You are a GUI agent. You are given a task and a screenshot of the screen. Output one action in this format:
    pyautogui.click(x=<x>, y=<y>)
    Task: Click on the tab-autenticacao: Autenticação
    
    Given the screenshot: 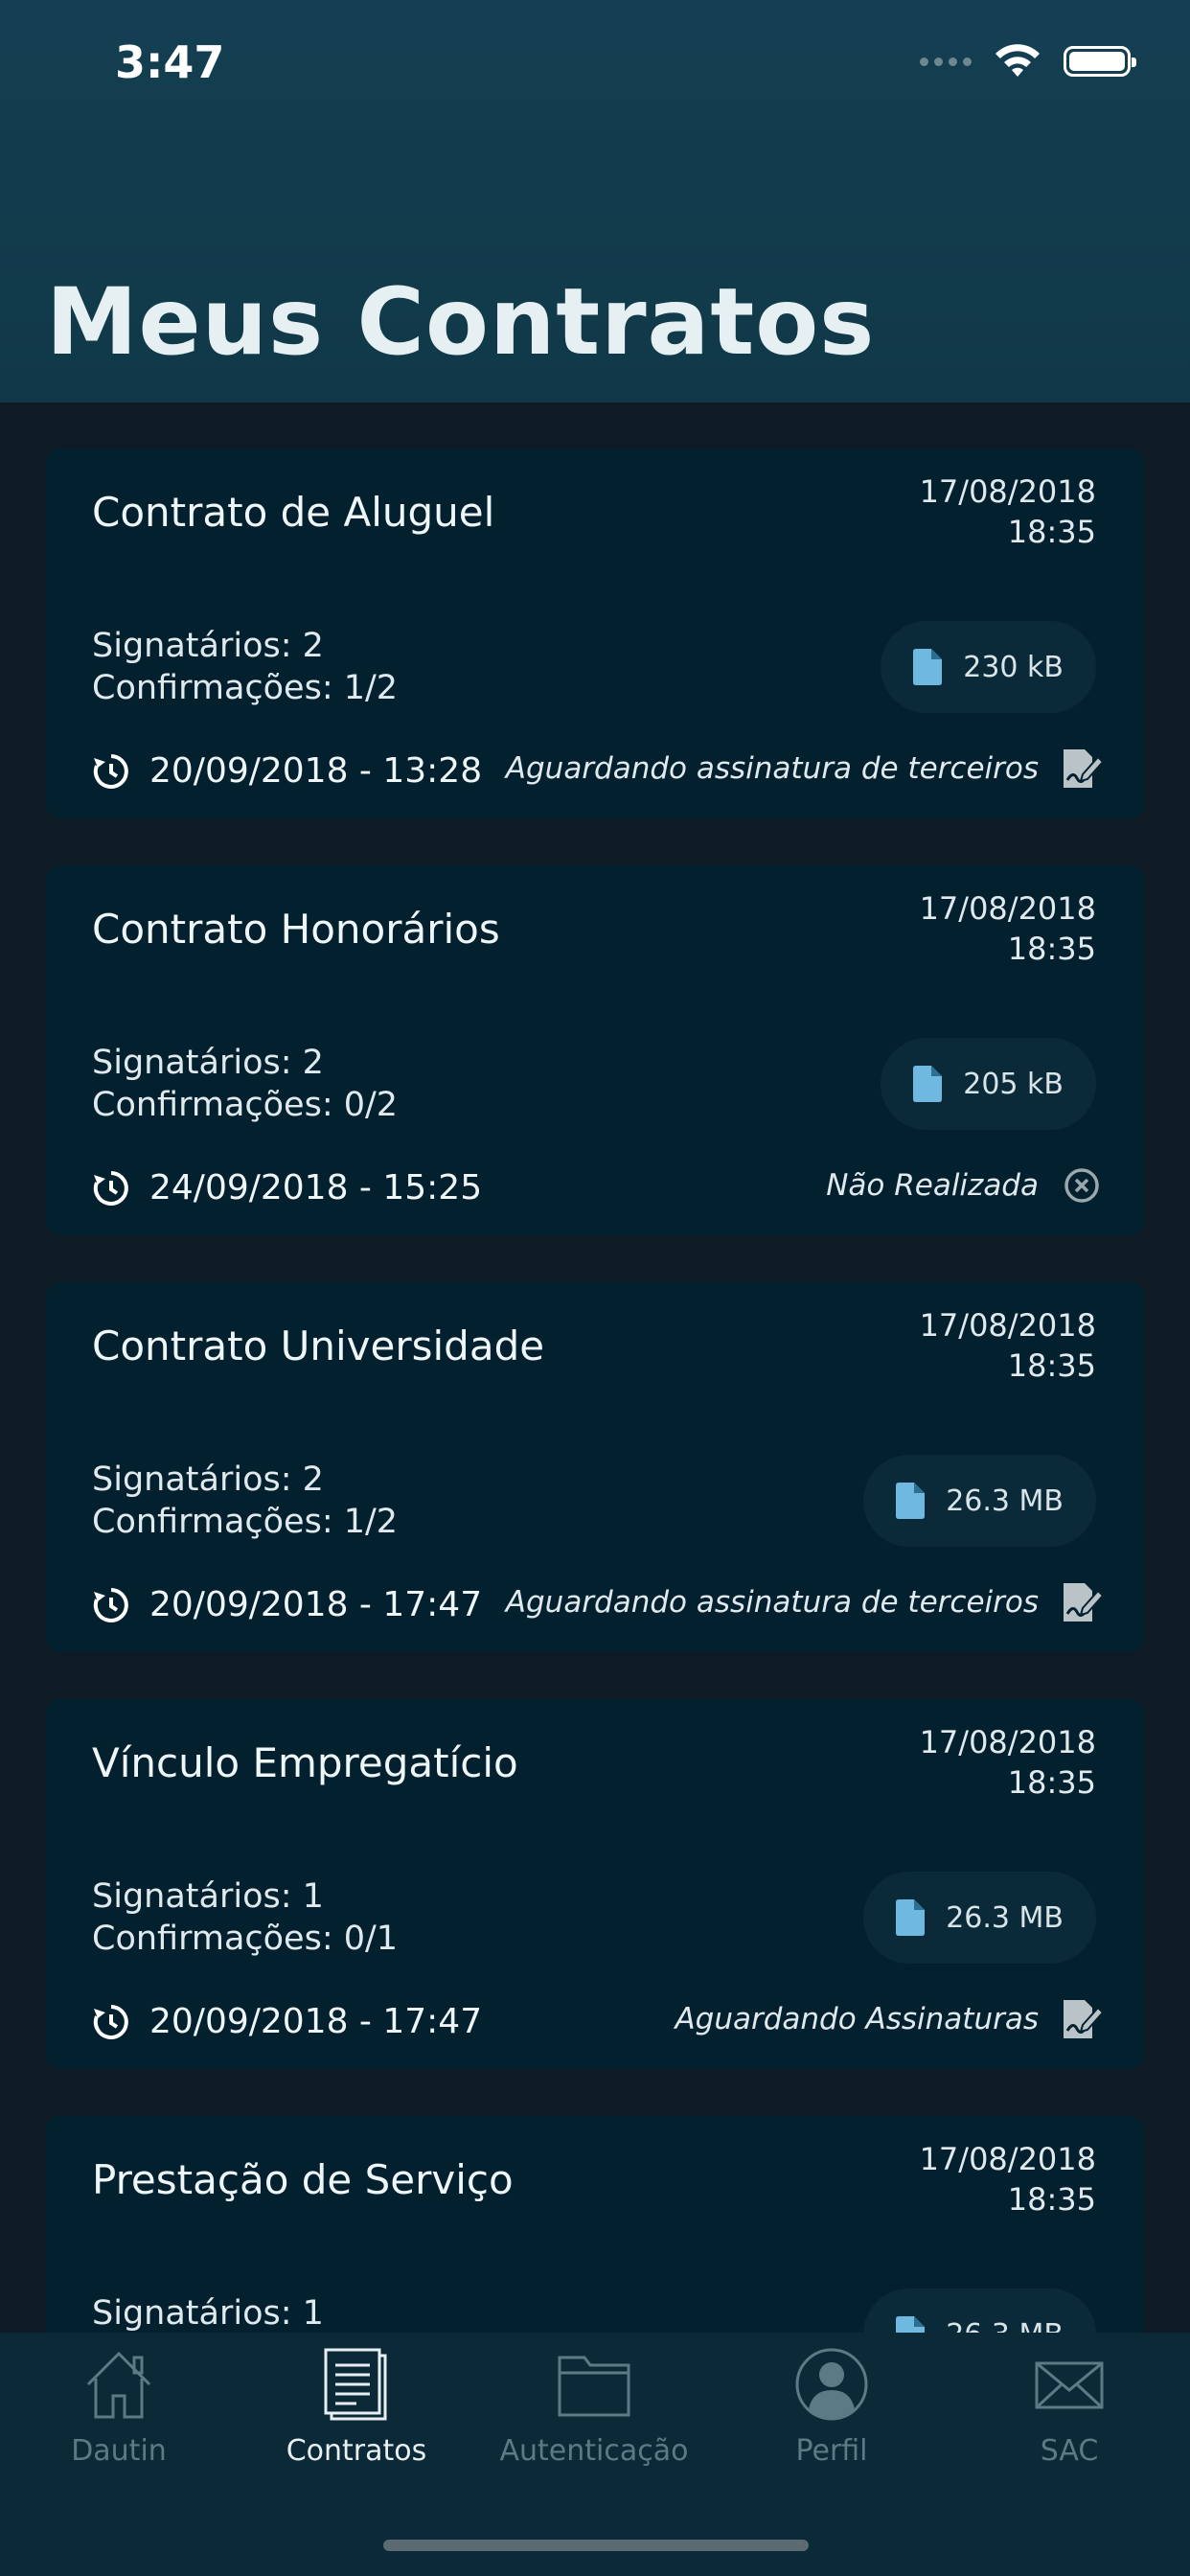 What is the action you would take?
    pyautogui.click(x=594, y=2407)
    